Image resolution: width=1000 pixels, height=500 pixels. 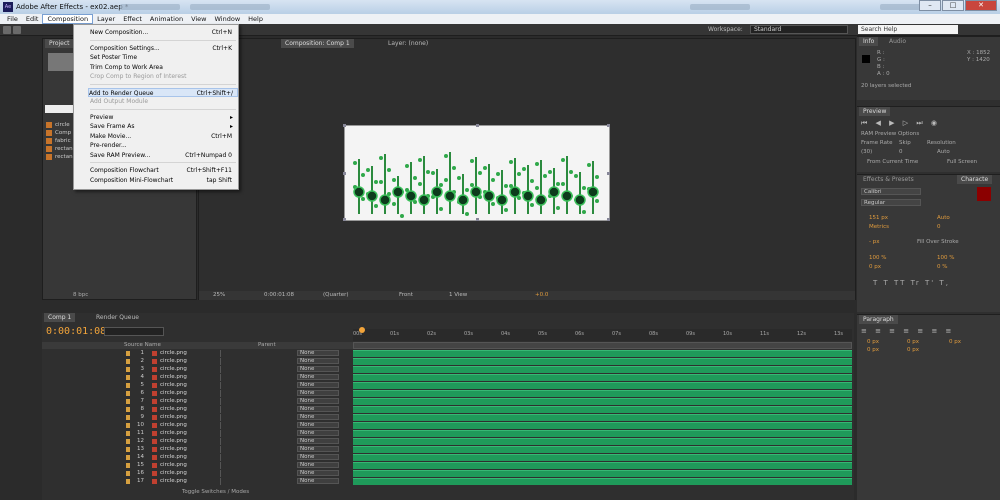 What do you see at coordinates (117, 317) in the screenshot?
I see `tab-render-queue: Render Queue` at bounding box center [117, 317].